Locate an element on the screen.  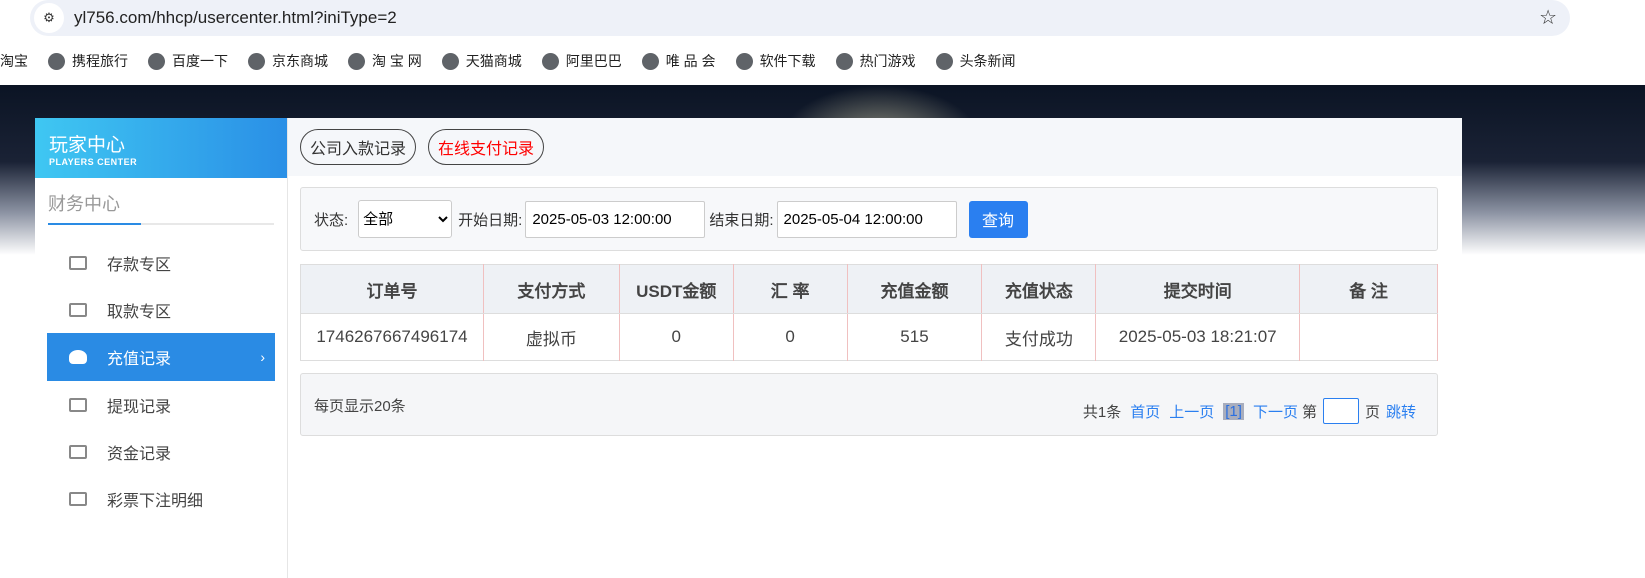
column-header: 充值金额 is located at coordinates (915, 289).